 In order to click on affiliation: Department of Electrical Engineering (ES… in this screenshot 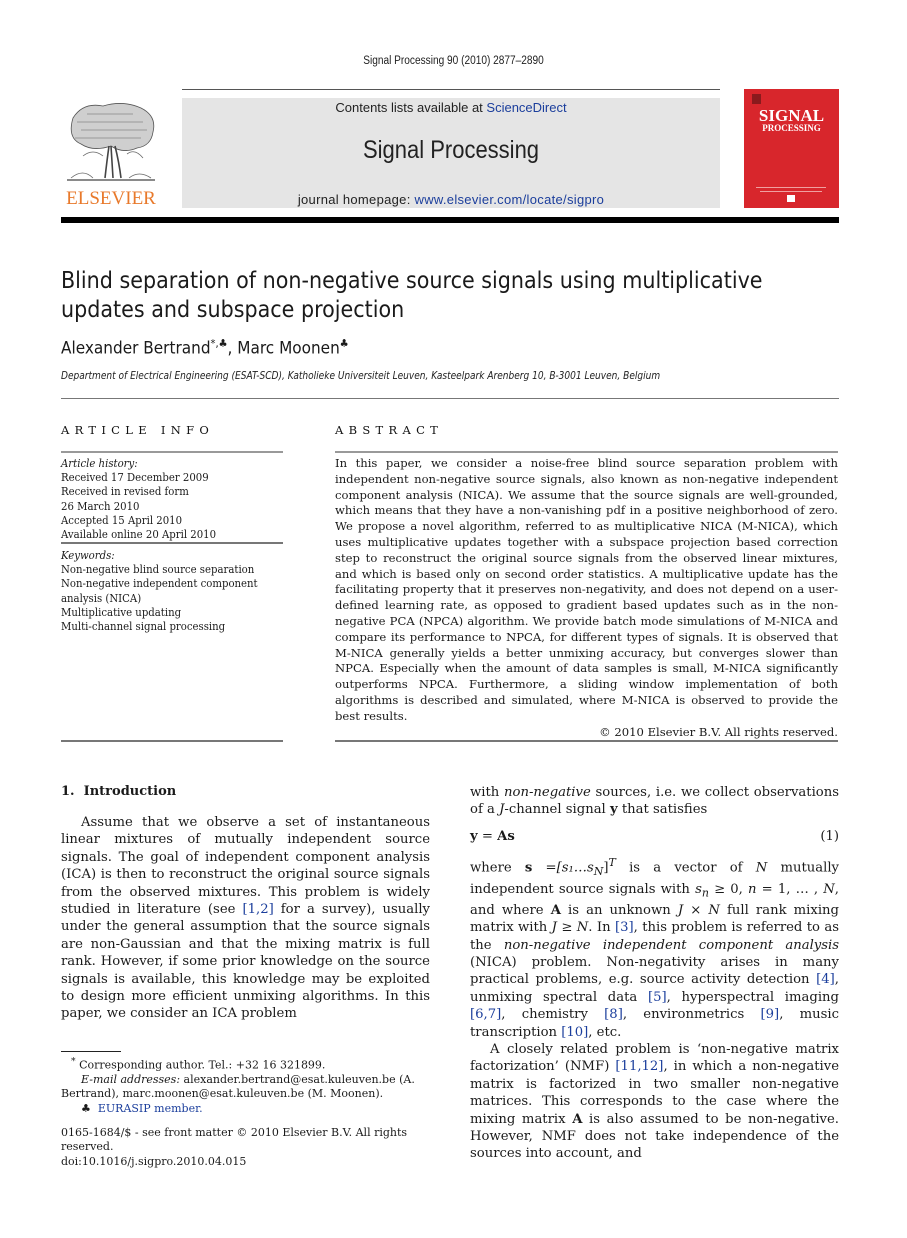, I will do `click(361, 376)`.